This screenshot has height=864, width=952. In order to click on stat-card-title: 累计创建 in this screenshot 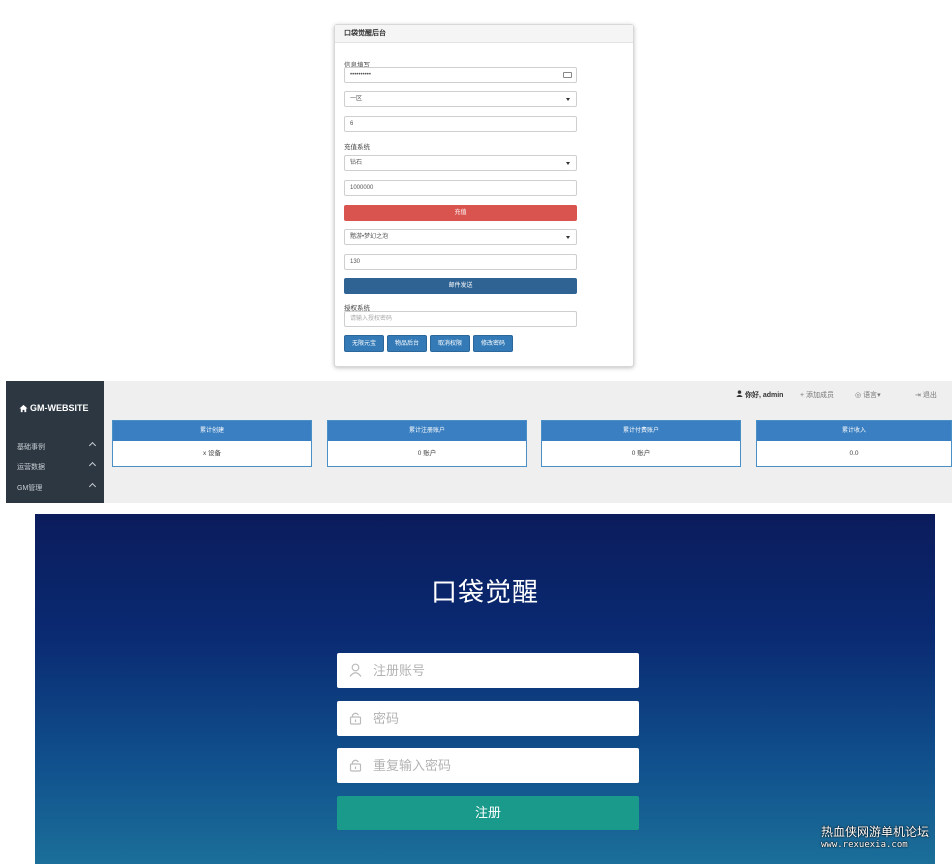, I will do `click(212, 431)`.